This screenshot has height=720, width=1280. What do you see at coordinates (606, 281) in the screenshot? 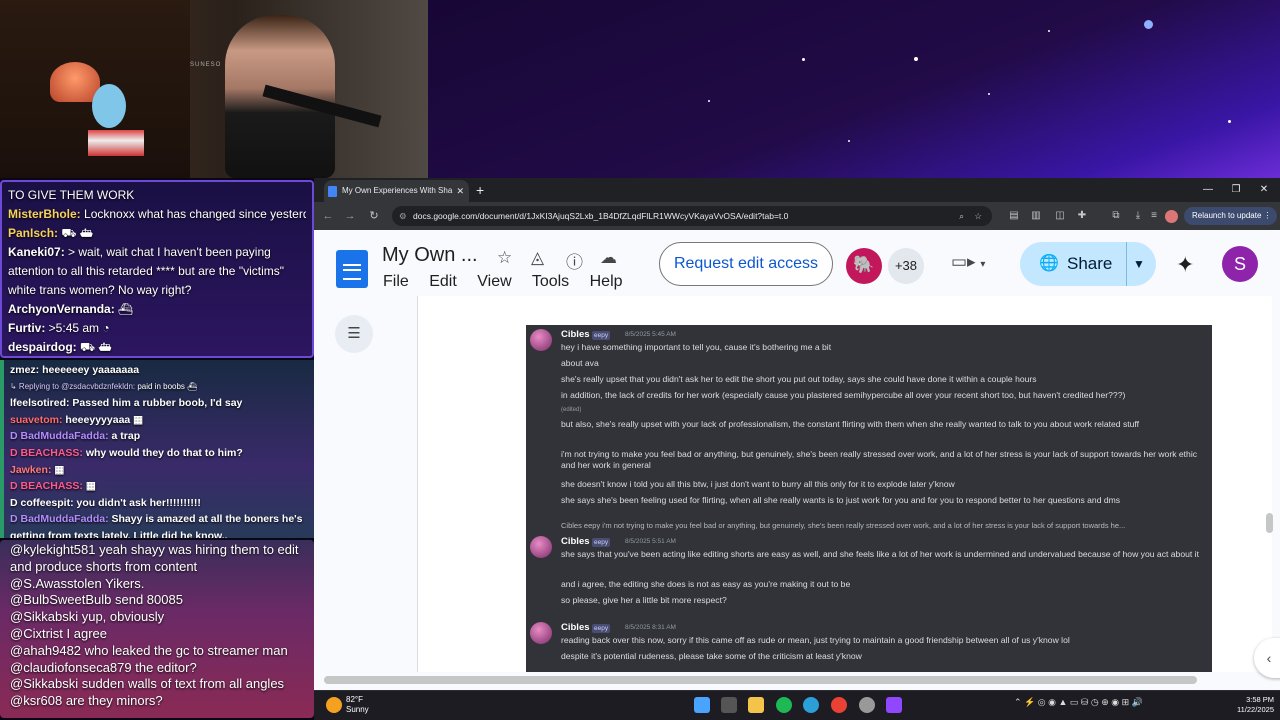
I see `menu-help: Help` at bounding box center [606, 281].